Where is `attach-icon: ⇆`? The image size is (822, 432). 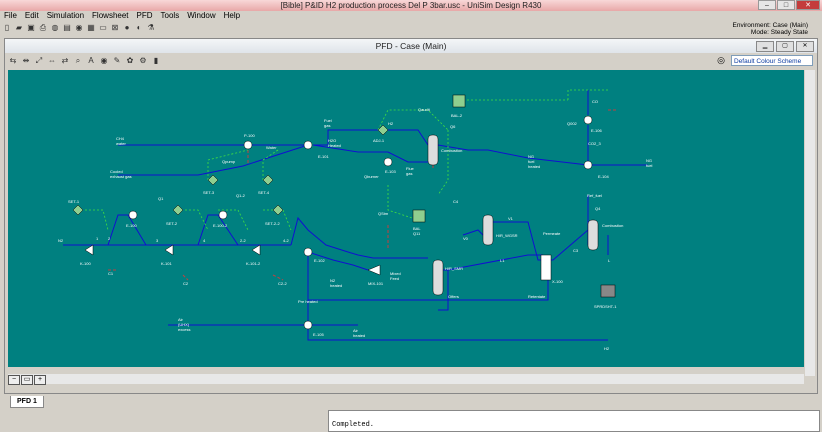 attach-icon: ⇆ is located at coordinates (13, 61).